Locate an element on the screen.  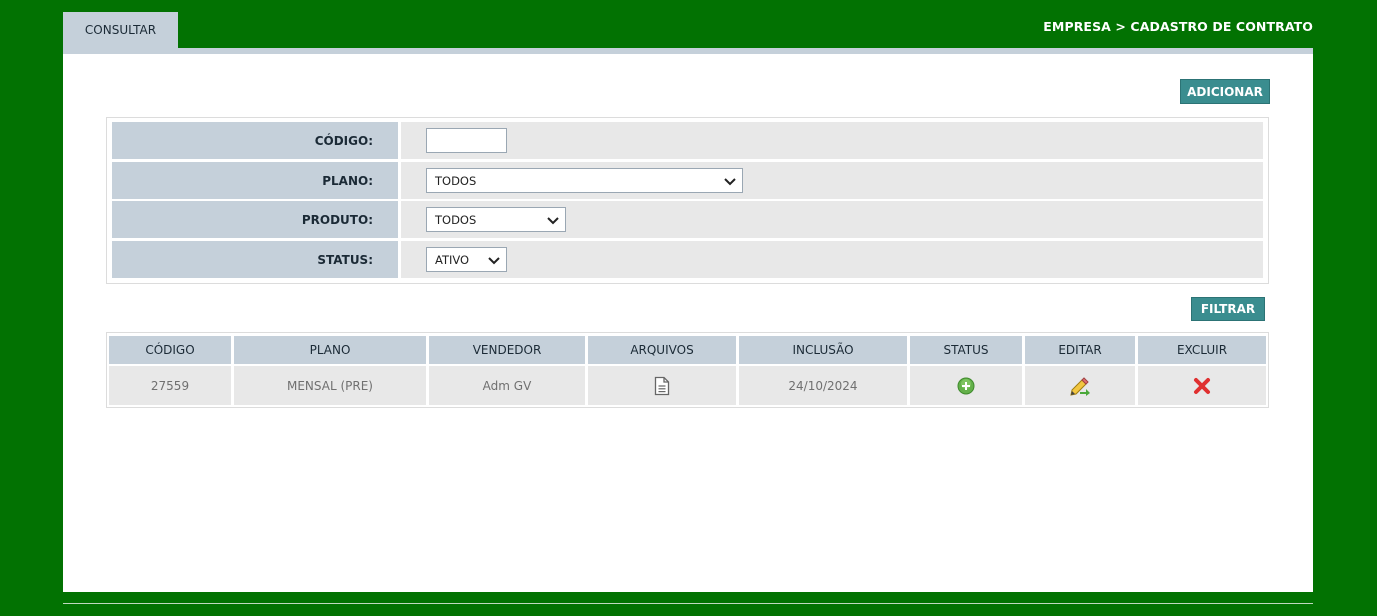
filter-button: FILTRAR is located at coordinates (1228, 309).